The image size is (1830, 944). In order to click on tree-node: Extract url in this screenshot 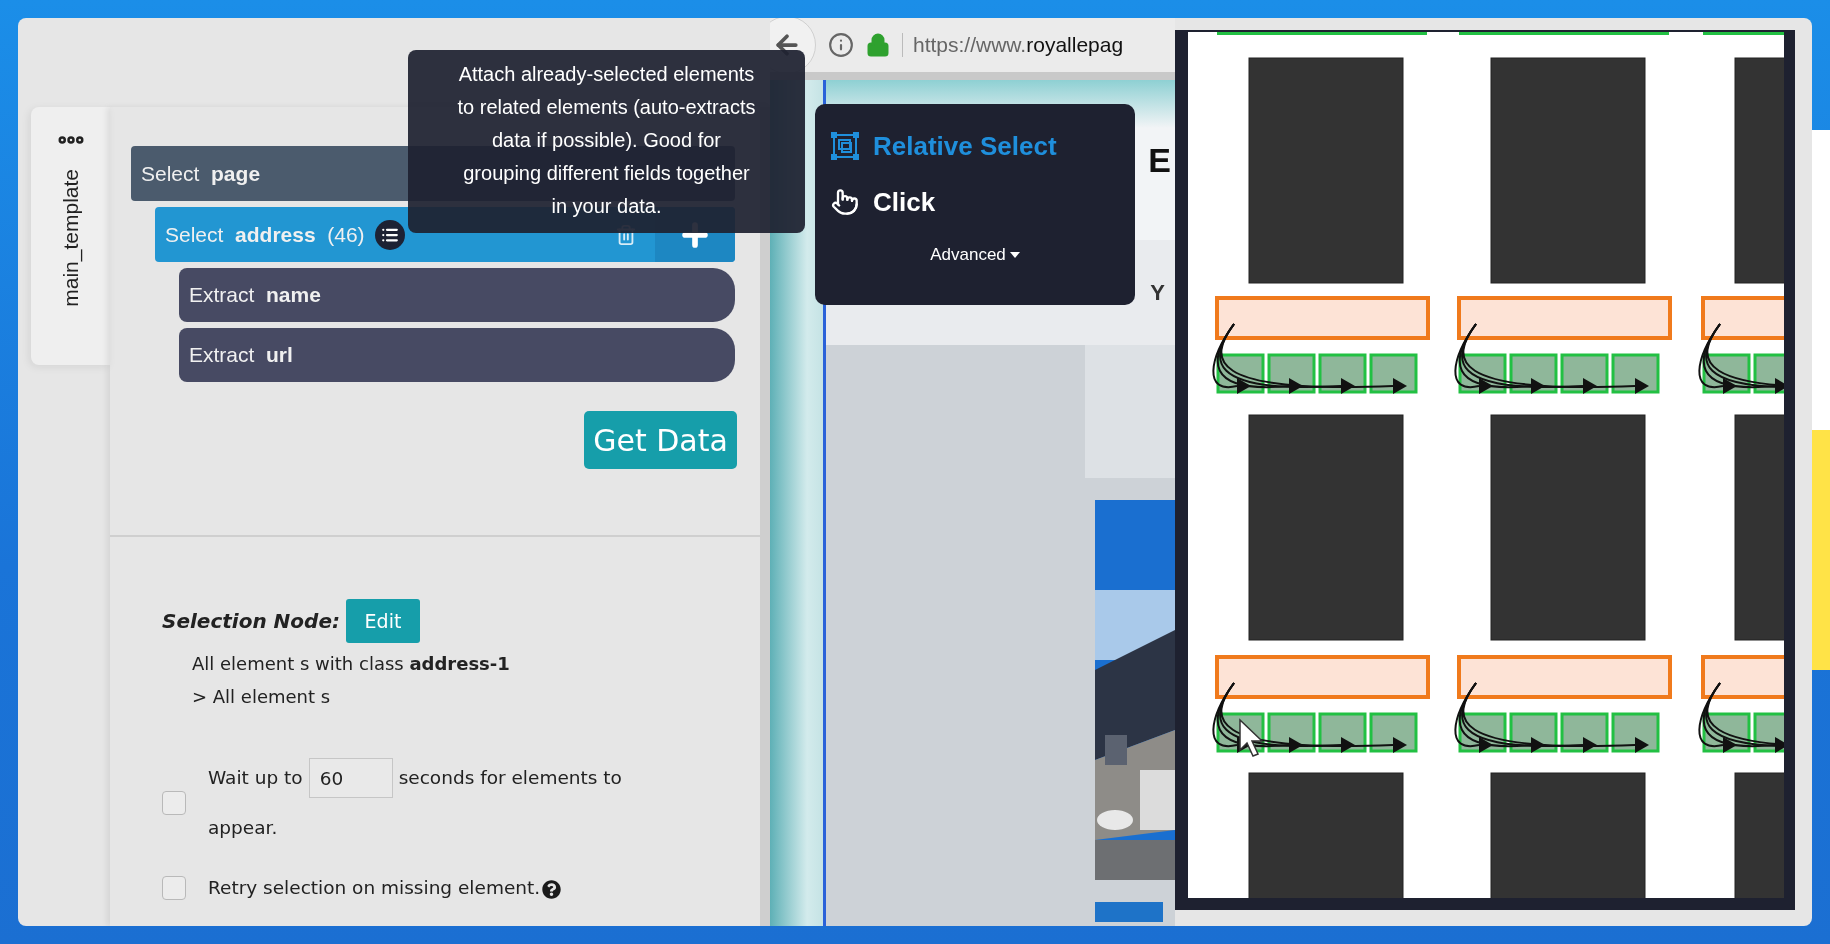, I will do `click(457, 355)`.